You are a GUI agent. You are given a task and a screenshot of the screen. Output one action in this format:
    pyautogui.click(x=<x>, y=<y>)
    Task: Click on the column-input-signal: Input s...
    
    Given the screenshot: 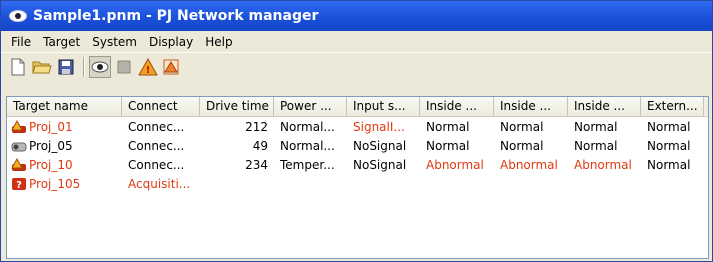 What is the action you would take?
    pyautogui.click(x=383, y=106)
    